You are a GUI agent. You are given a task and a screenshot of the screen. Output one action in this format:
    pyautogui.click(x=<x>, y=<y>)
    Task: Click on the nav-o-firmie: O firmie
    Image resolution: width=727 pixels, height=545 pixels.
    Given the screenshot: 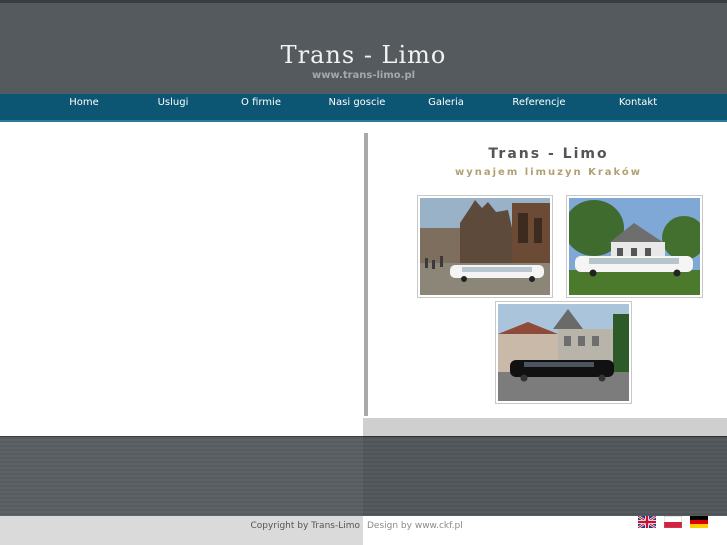 What is the action you would take?
    pyautogui.click(x=261, y=102)
    